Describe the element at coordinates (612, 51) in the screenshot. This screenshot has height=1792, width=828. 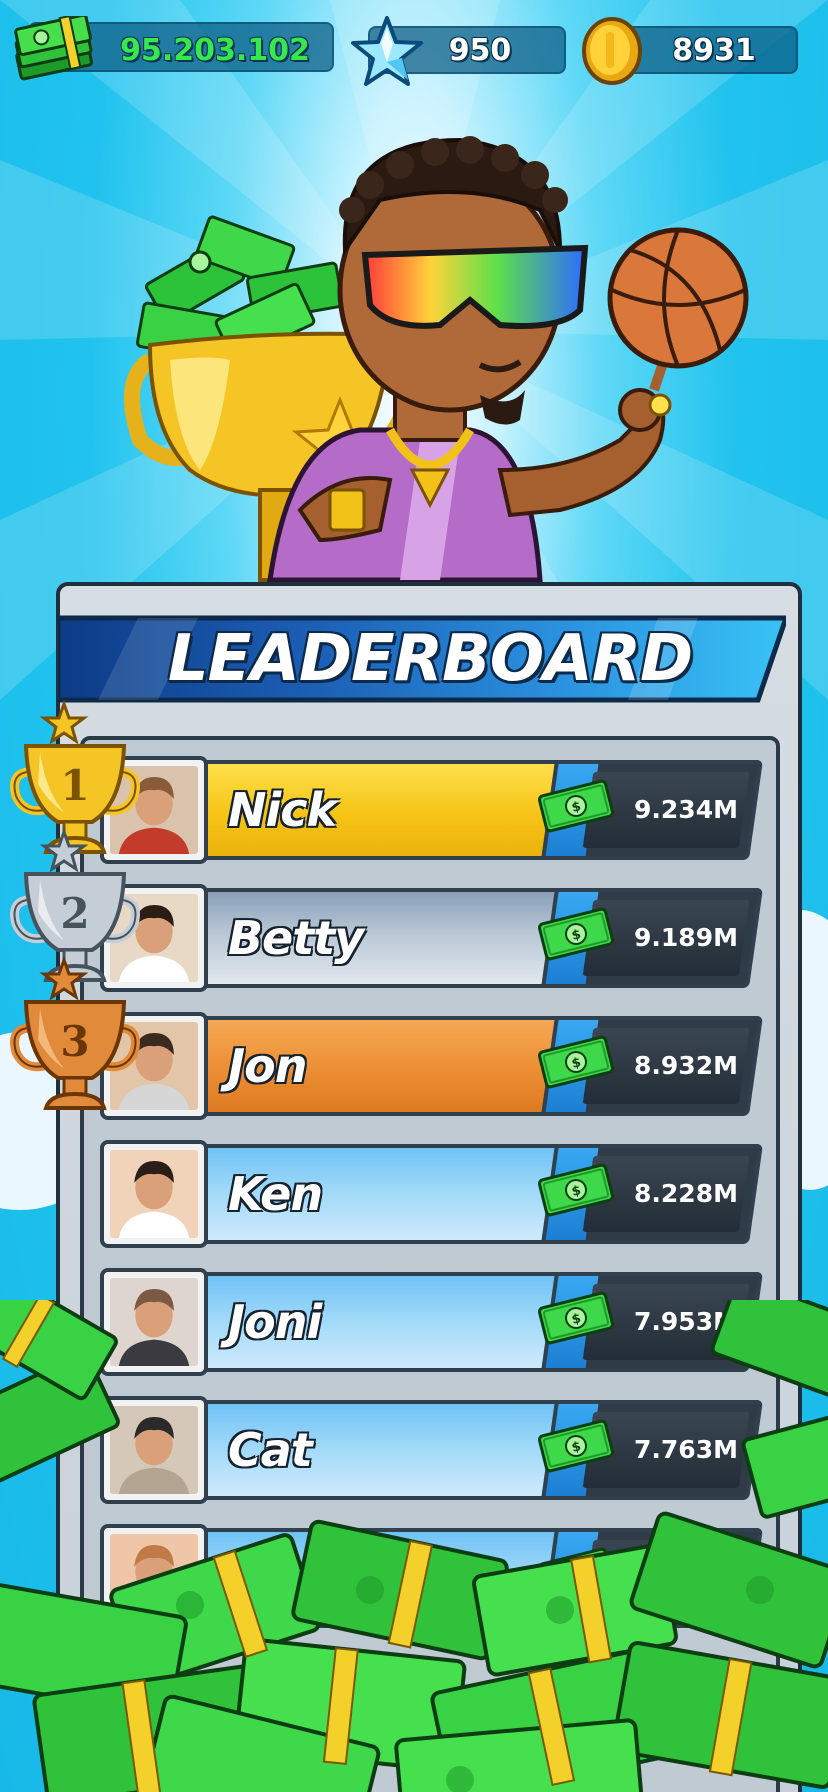
I see `gold-coin-icon` at that location.